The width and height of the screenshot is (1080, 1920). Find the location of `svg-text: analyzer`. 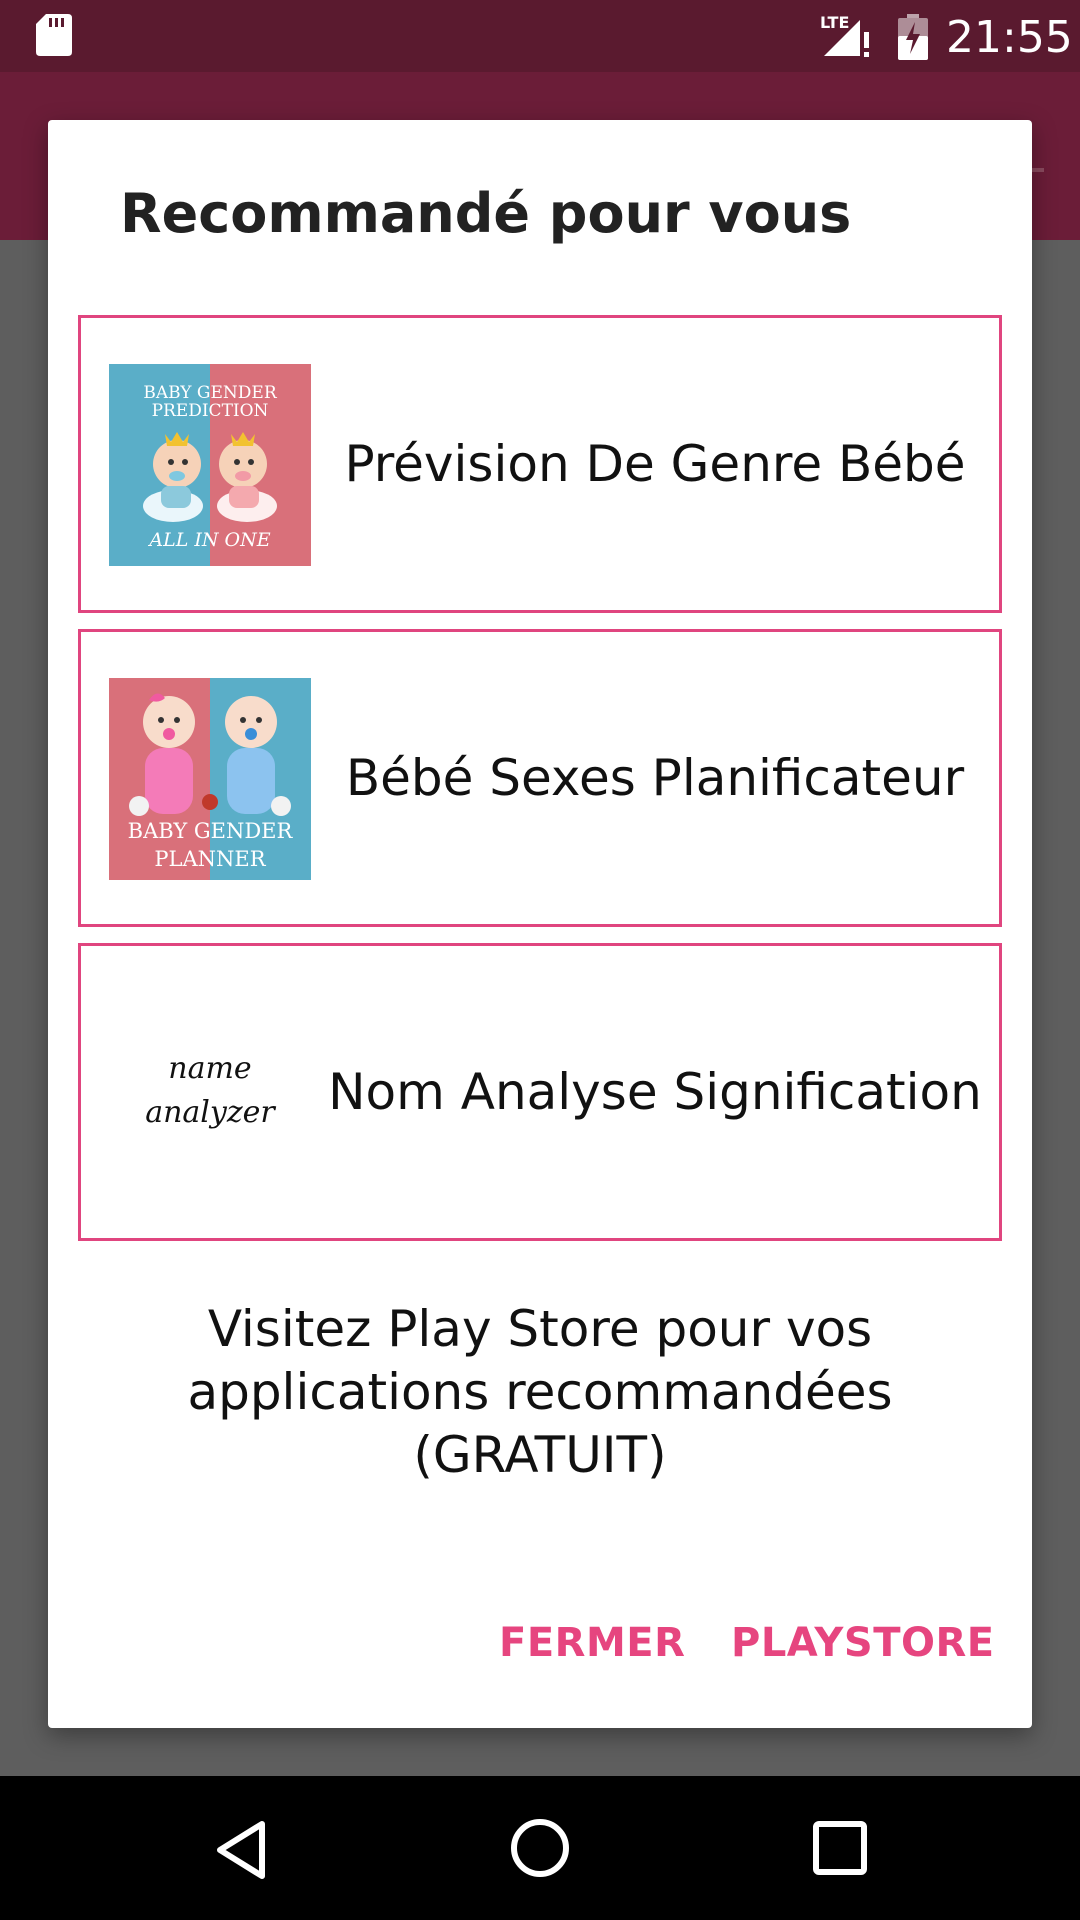

svg-text: analyzer is located at coordinates (210, 1112).